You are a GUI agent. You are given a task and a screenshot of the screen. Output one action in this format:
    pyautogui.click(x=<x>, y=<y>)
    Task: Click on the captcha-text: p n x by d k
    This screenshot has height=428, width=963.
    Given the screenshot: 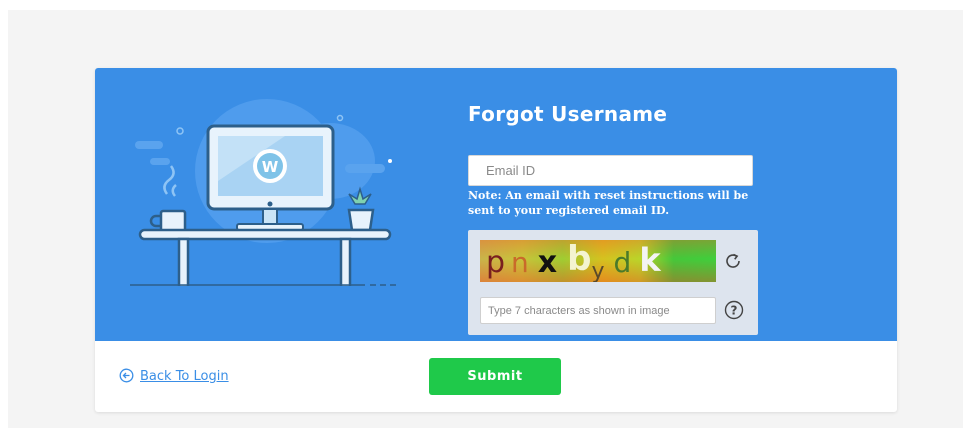 What is the action you would take?
    pyautogui.click(x=573, y=261)
    